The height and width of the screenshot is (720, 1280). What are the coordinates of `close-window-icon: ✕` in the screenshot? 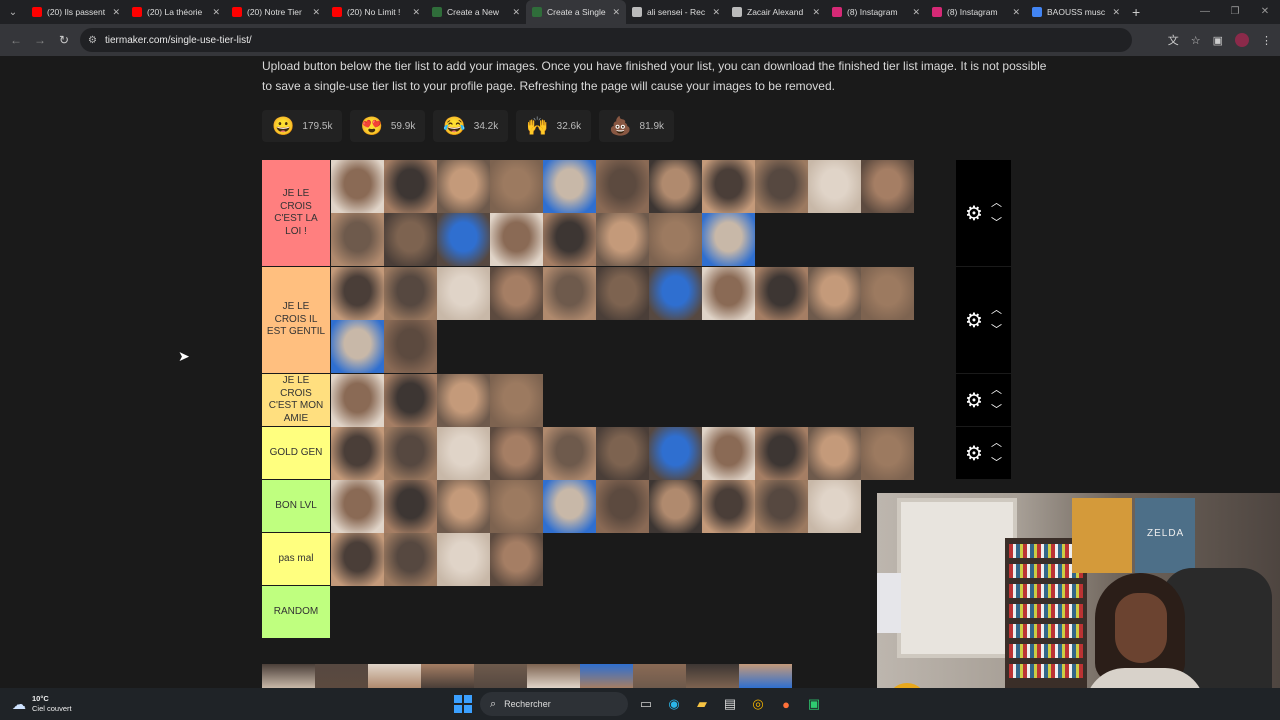 It's located at (1265, 12).